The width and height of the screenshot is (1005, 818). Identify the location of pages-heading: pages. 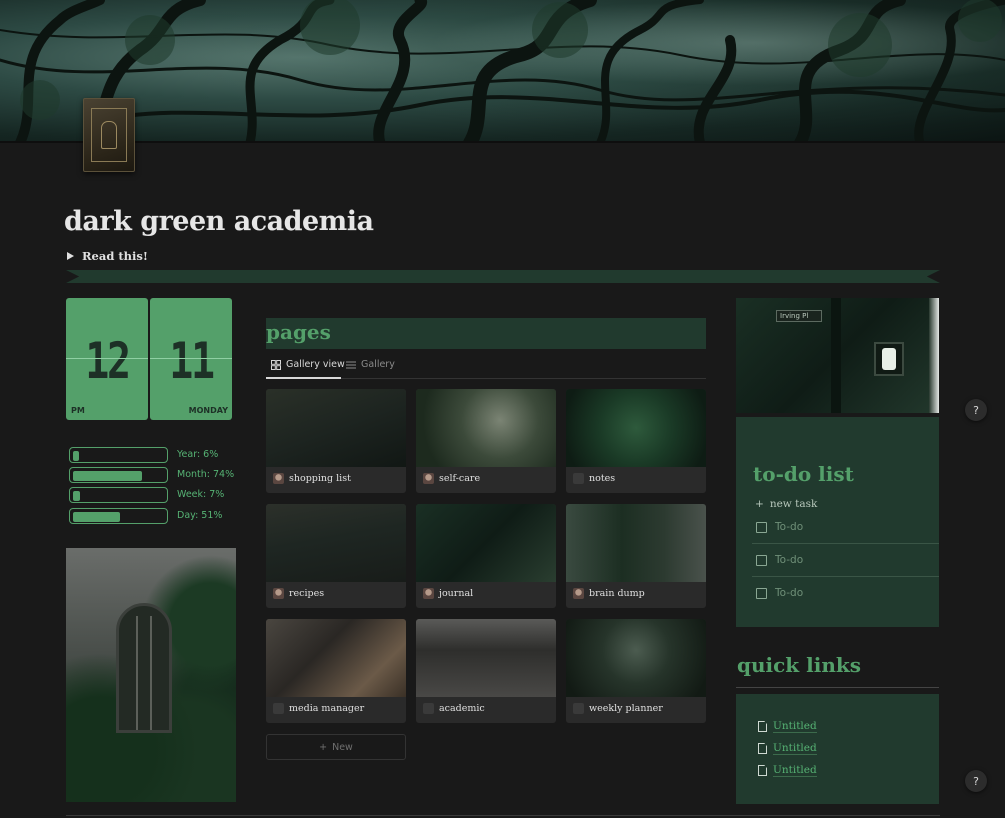
(298, 332).